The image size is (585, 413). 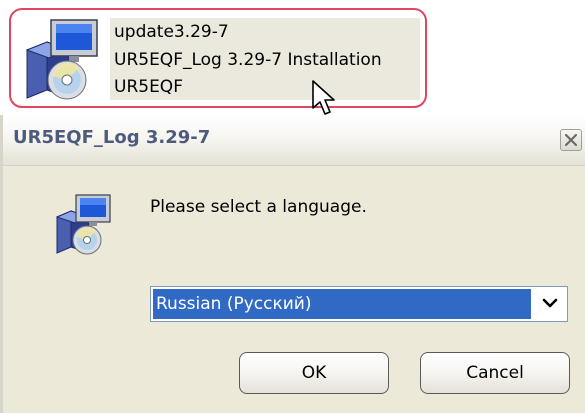 I want to click on close-icon, so click(x=571, y=140).